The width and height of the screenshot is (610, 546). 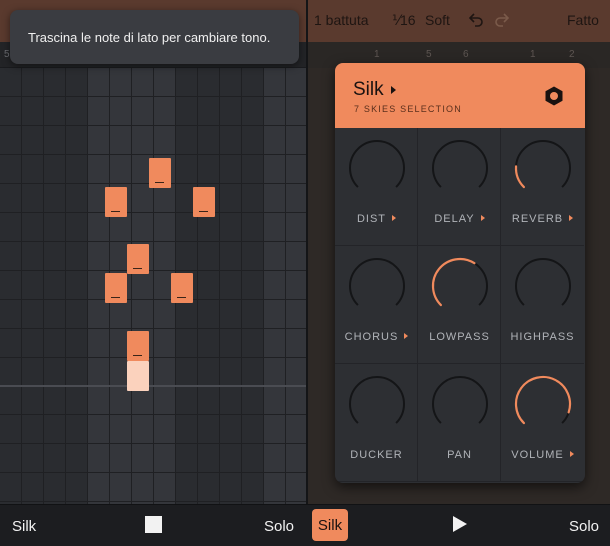 I want to click on knob-volume: VOLUME, so click(x=542, y=423).